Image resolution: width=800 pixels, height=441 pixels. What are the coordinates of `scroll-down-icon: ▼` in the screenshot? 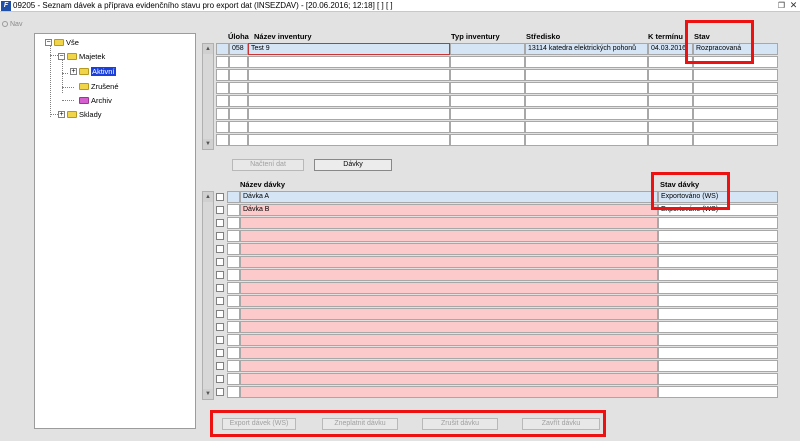 It's located at (208, 394).